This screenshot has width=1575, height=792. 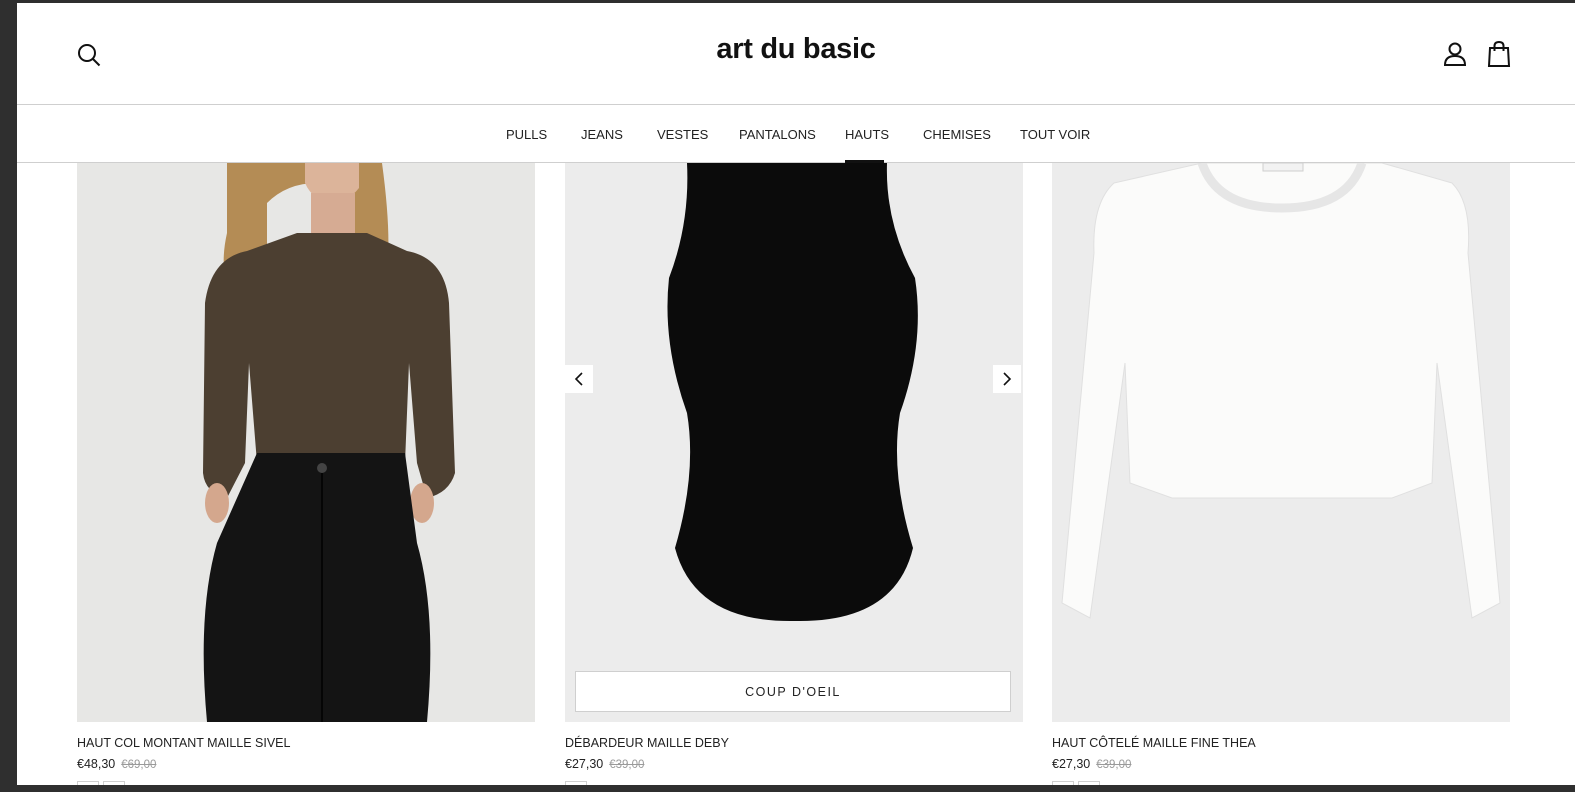 What do you see at coordinates (602, 134) in the screenshot?
I see `nav-item-jeans: JEANS` at bounding box center [602, 134].